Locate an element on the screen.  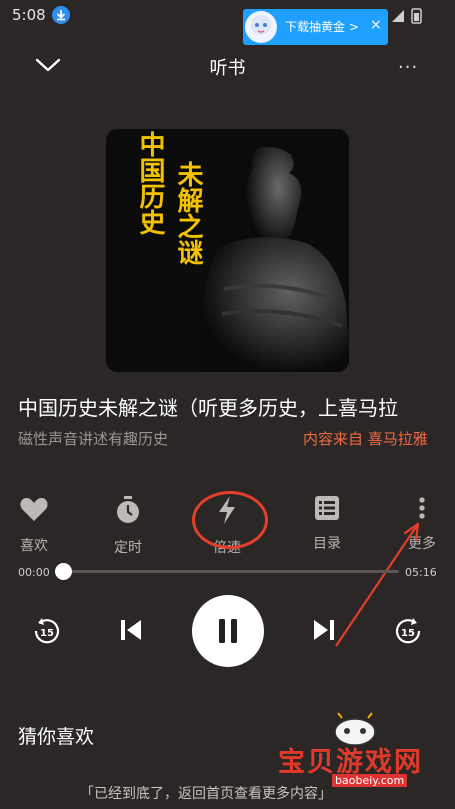
forward-15-button: 15 is located at coordinates (408, 633).